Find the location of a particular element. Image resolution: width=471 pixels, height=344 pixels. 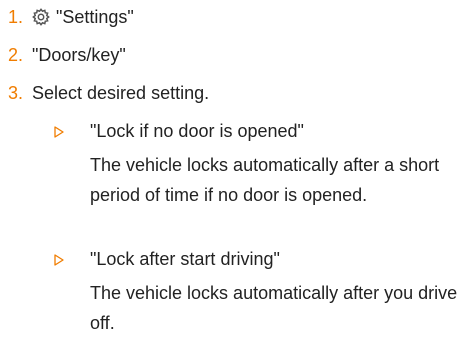

step-number: 3. is located at coordinates (16, 93).